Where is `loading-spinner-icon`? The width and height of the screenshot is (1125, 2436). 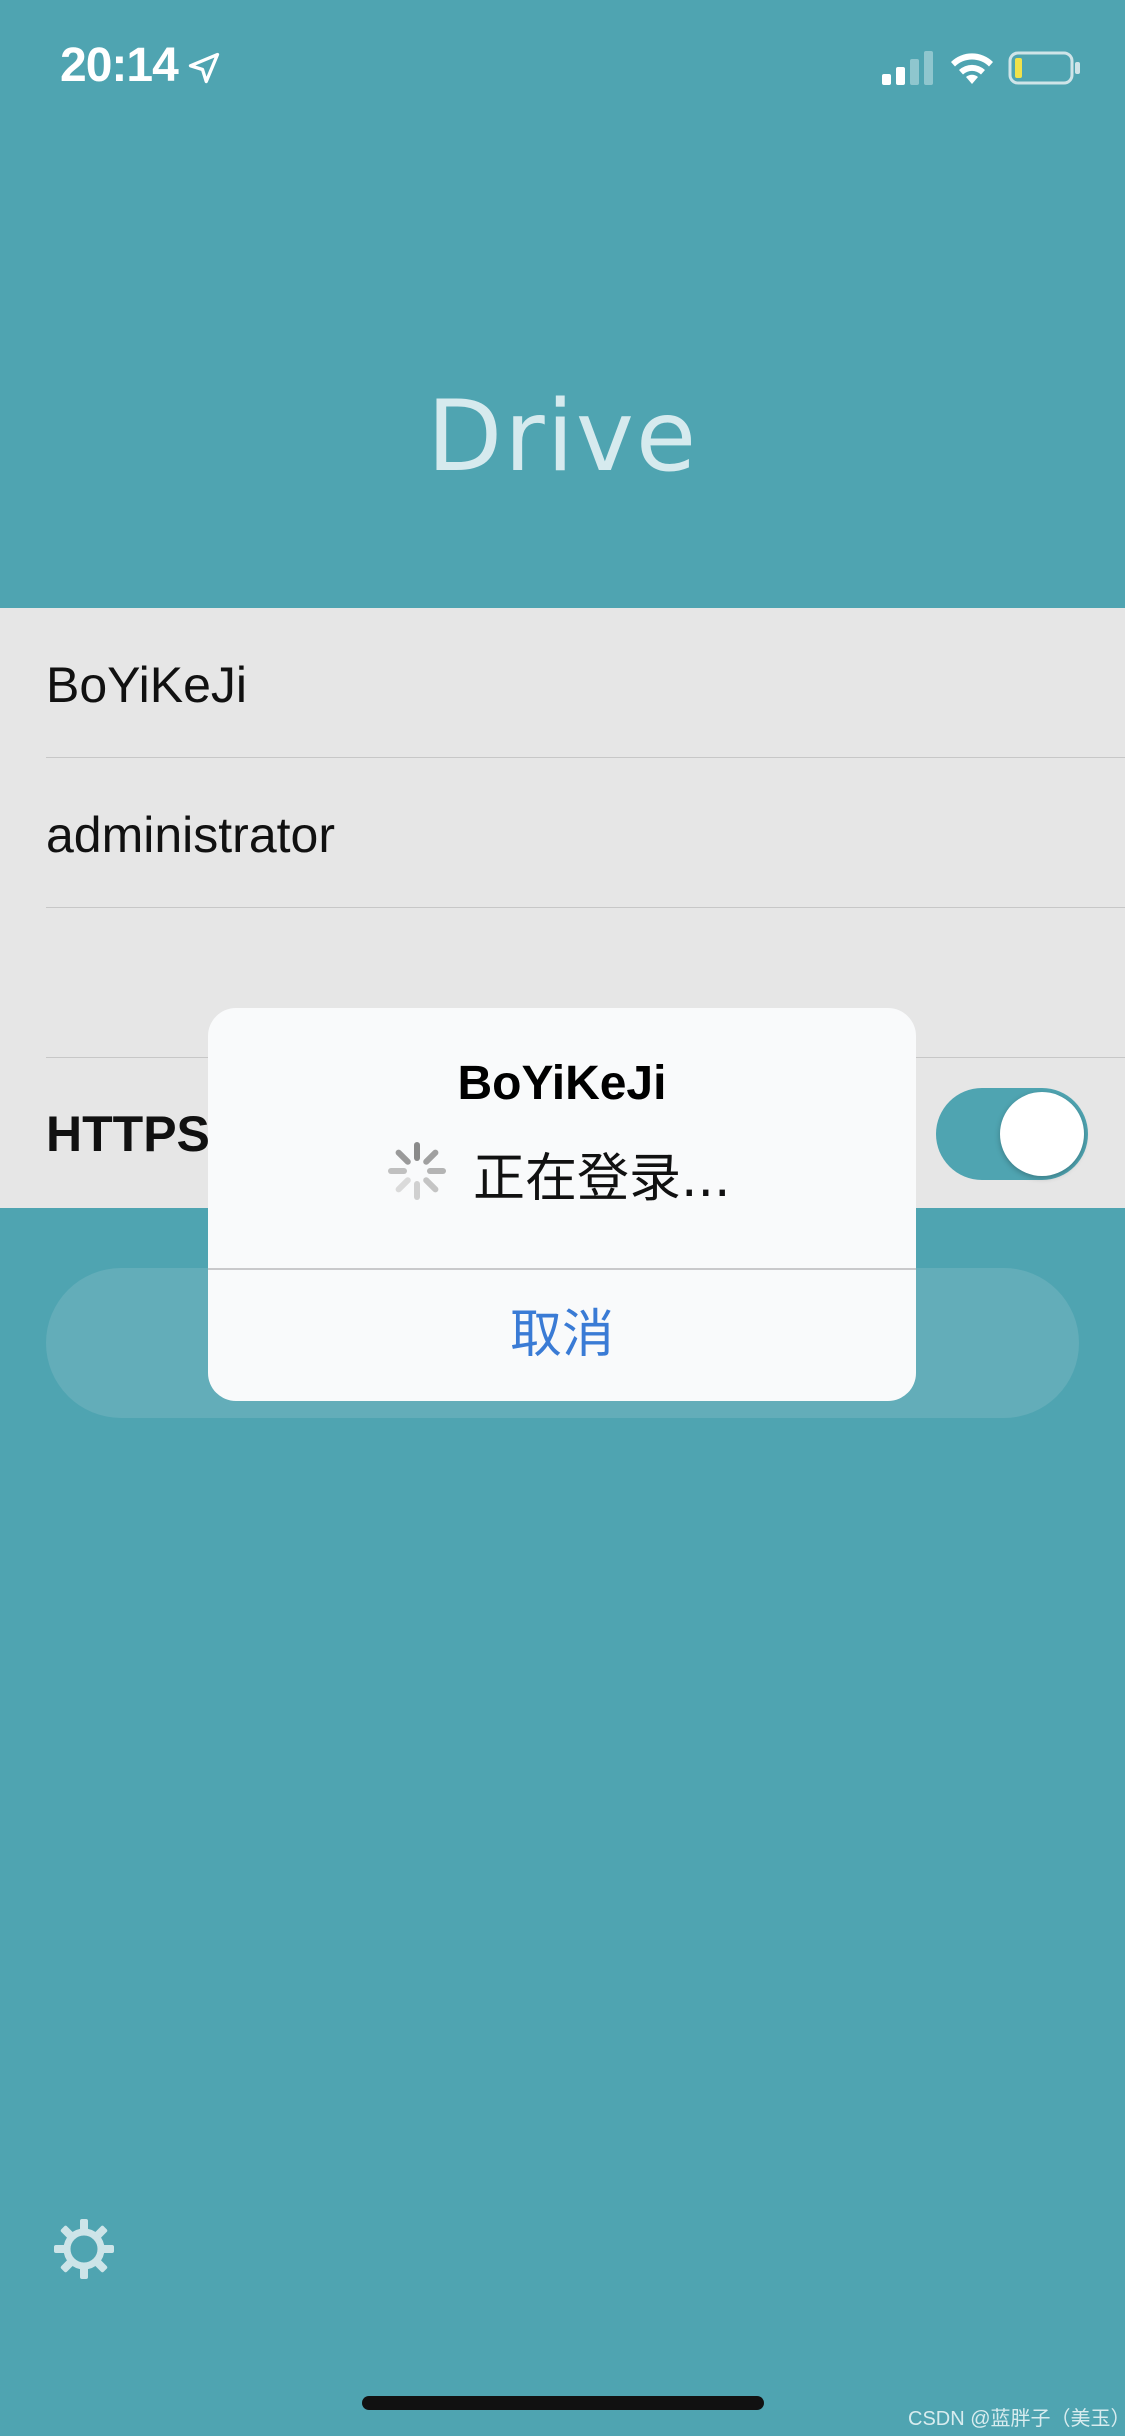 loading-spinner-icon is located at coordinates (417, 1171).